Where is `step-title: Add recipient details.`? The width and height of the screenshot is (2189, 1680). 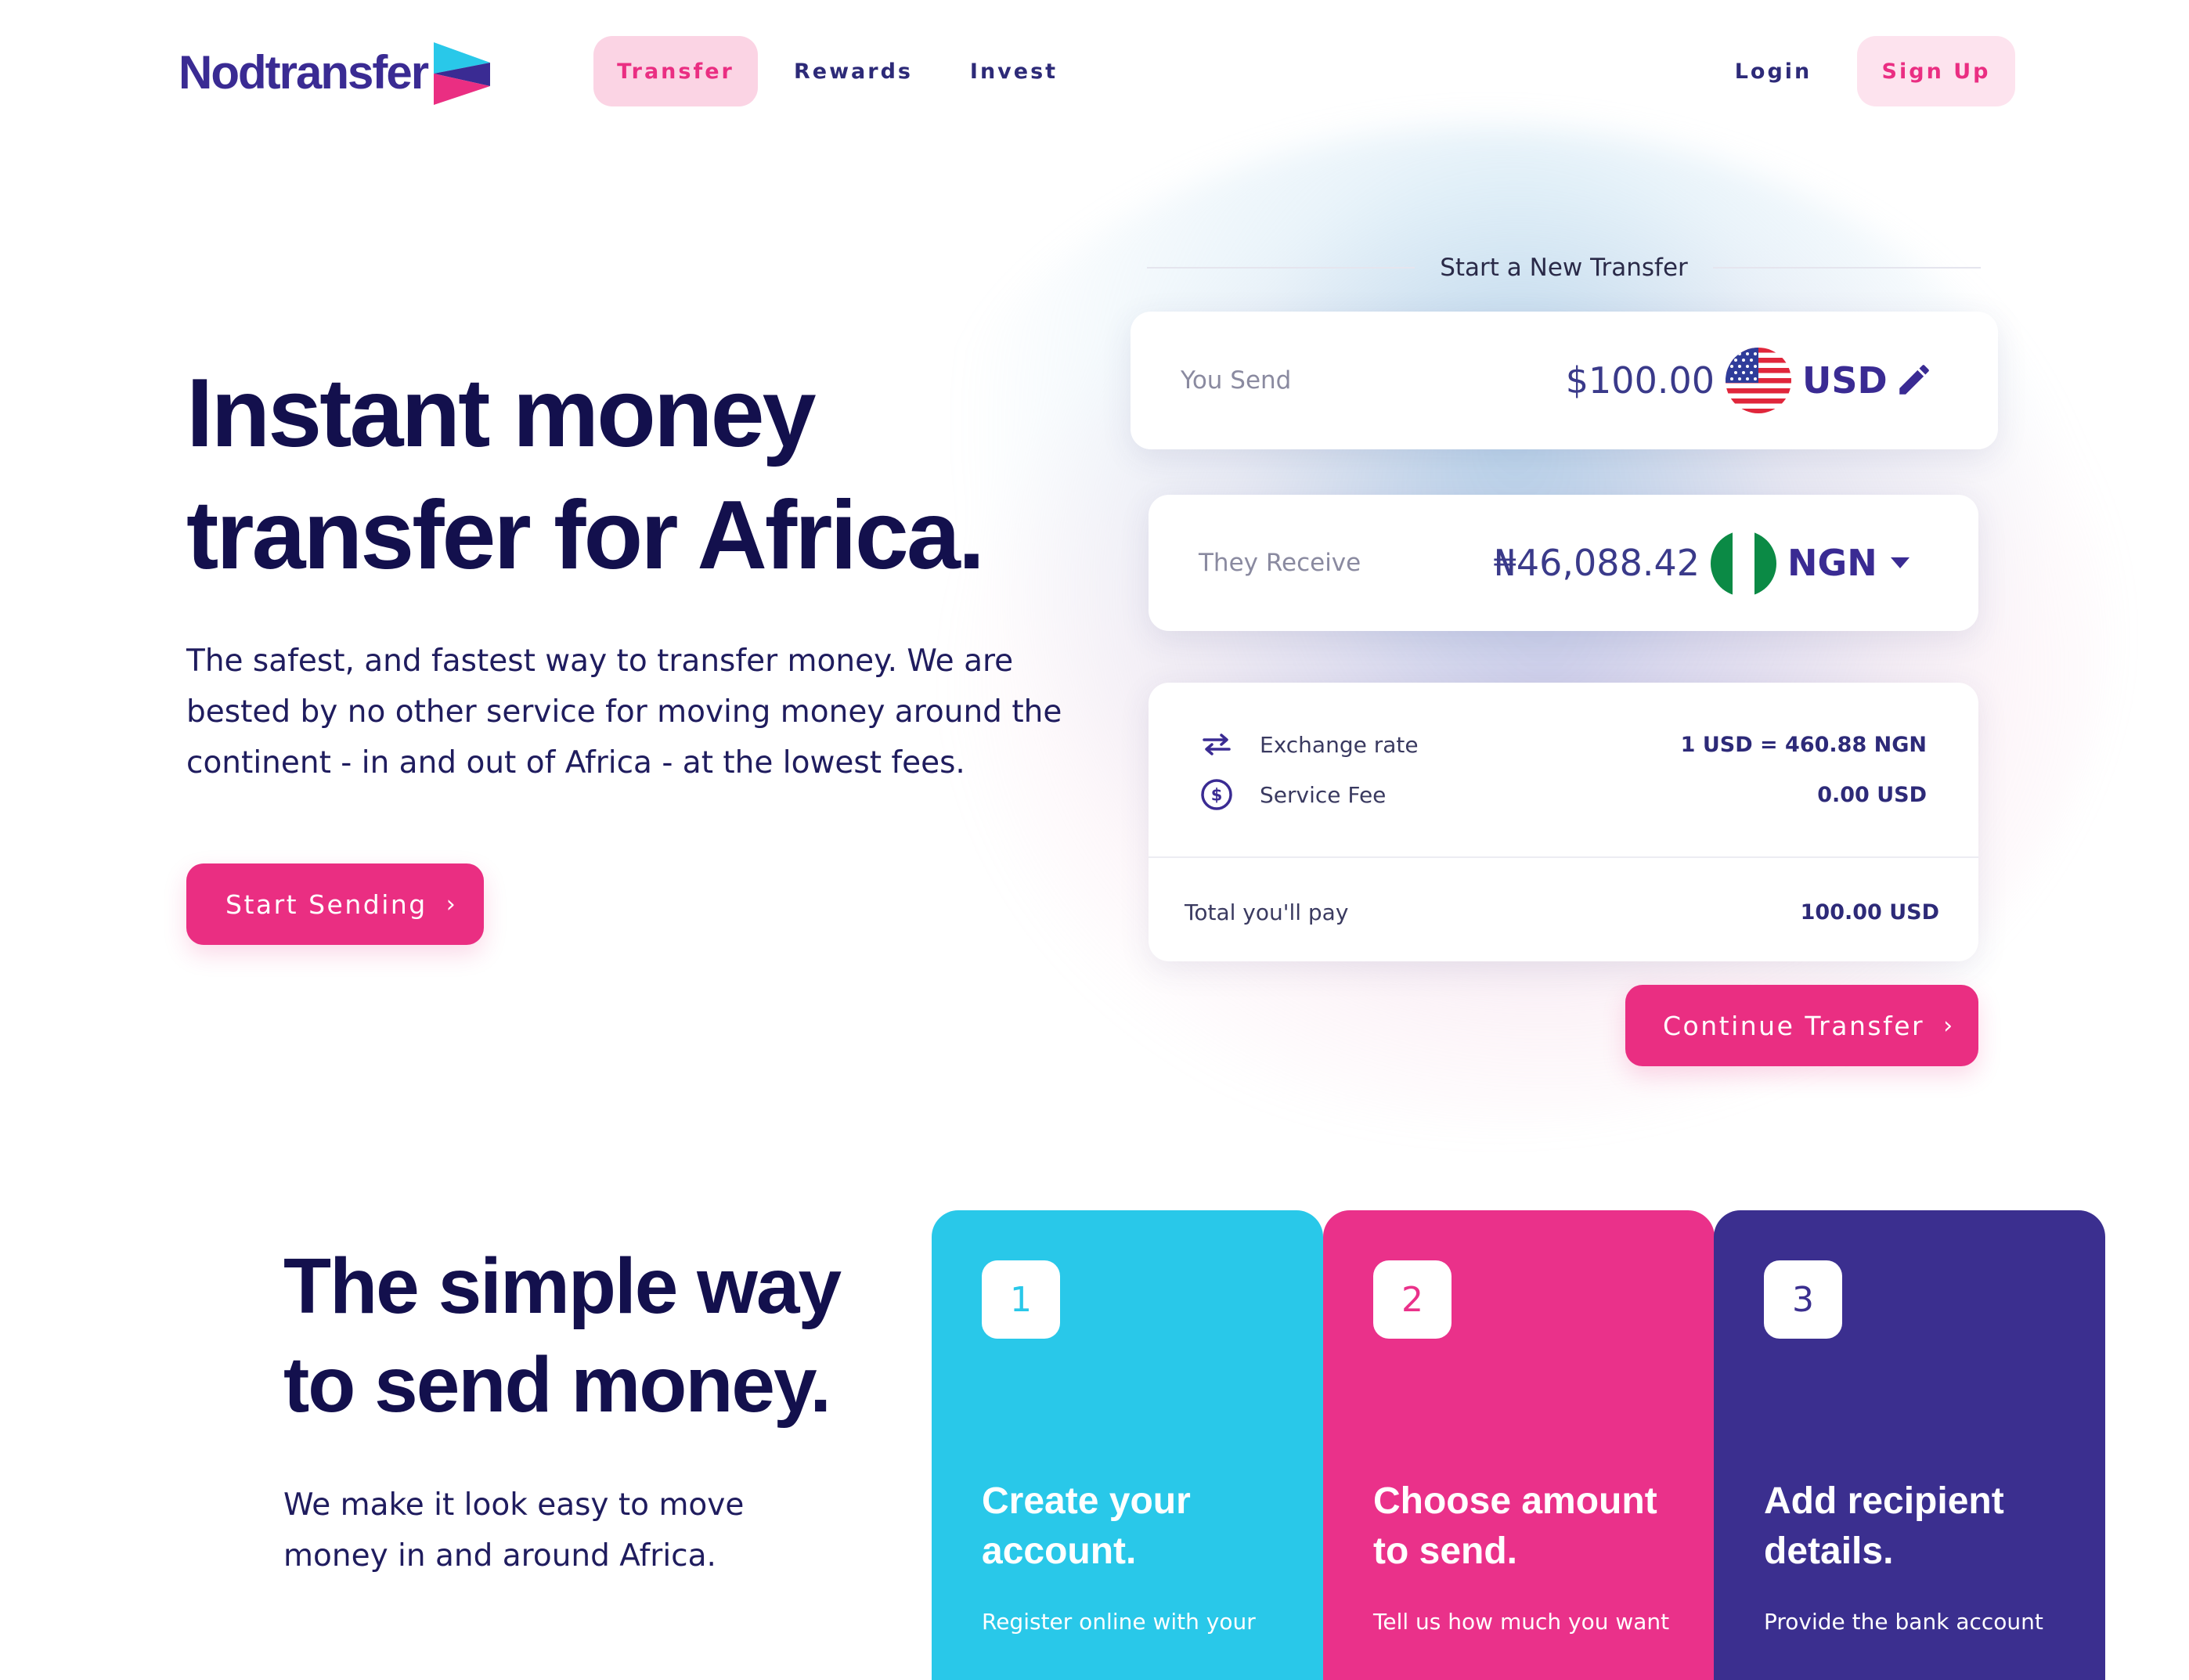
step-title: Add recipient details. is located at coordinates (1928, 1526).